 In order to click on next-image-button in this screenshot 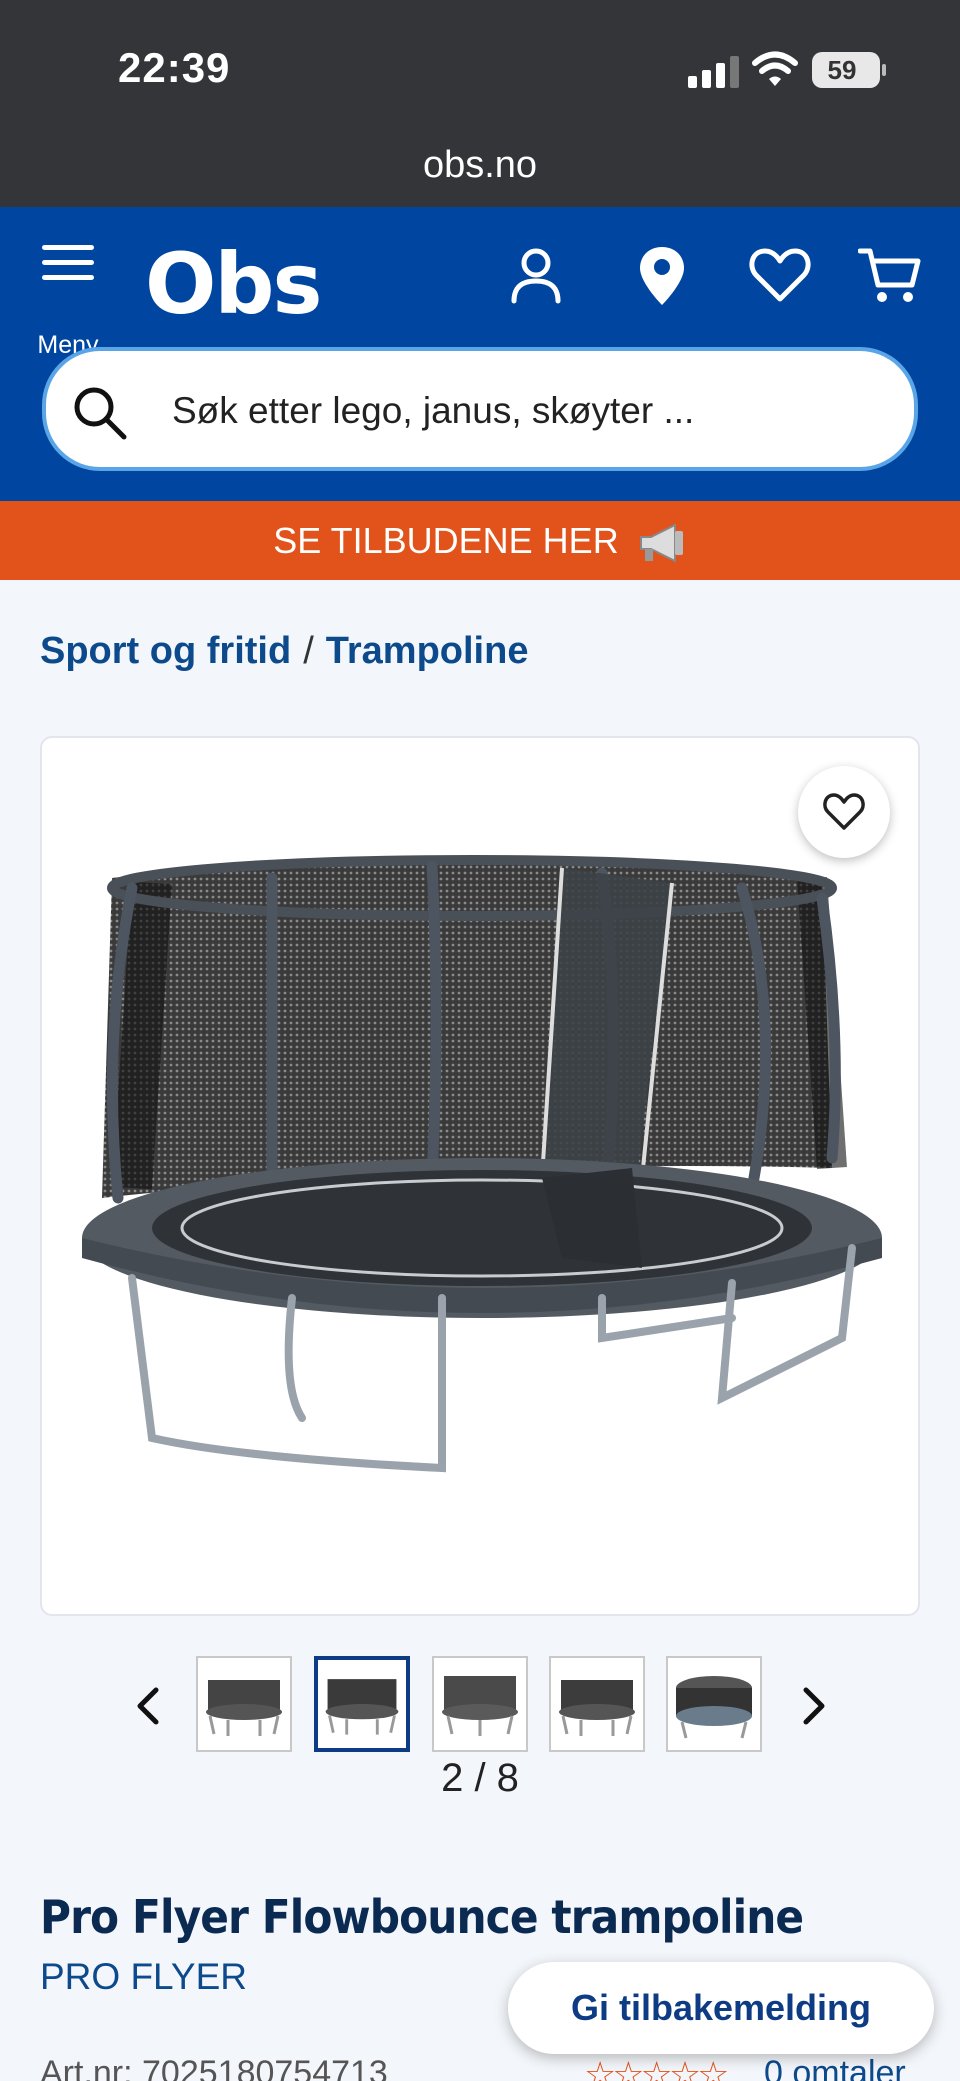, I will do `click(812, 1706)`.